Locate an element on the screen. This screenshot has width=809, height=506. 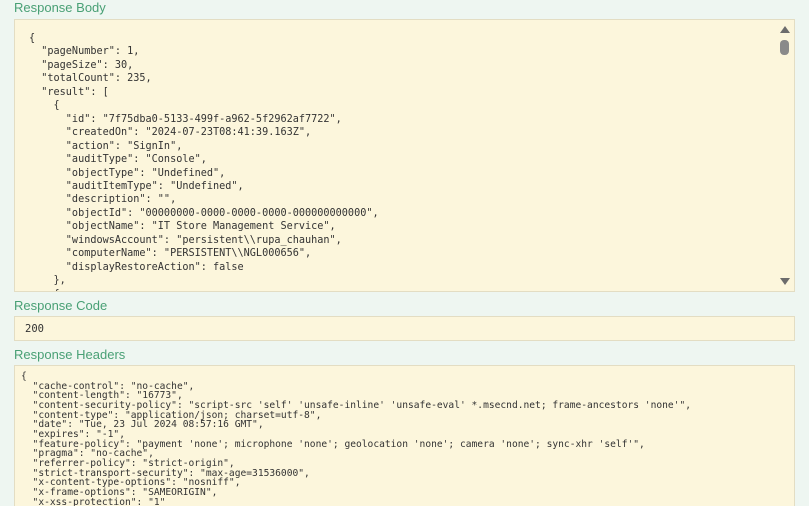
code-line: "pageNumber": 1, is located at coordinates (84, 52).